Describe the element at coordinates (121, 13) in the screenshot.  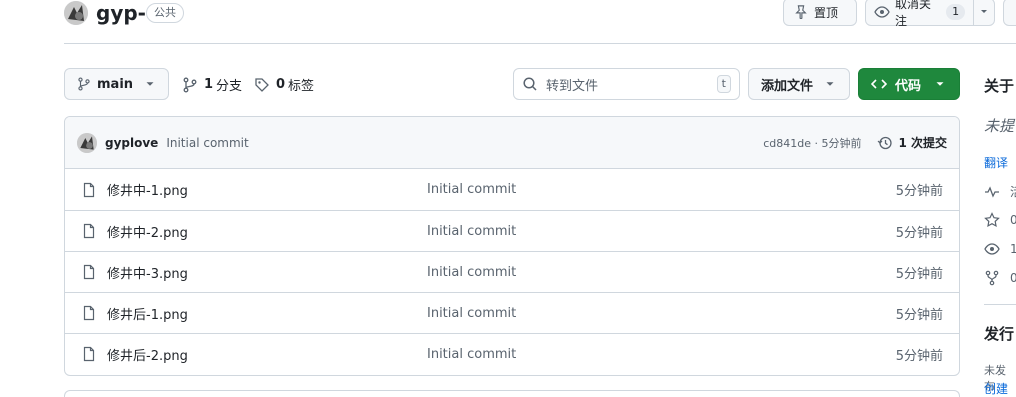
I see `repo-name: gyp-` at that location.